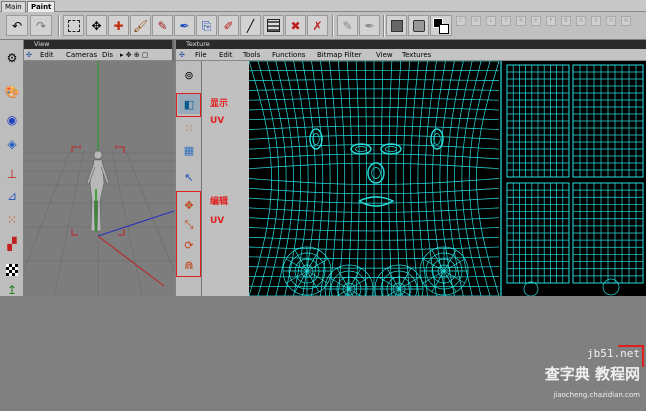 The width and height of the screenshot is (646, 411). What do you see at coordinates (217, 221) in the screenshot?
I see `edit-uv-label-2: UV` at bounding box center [217, 221].